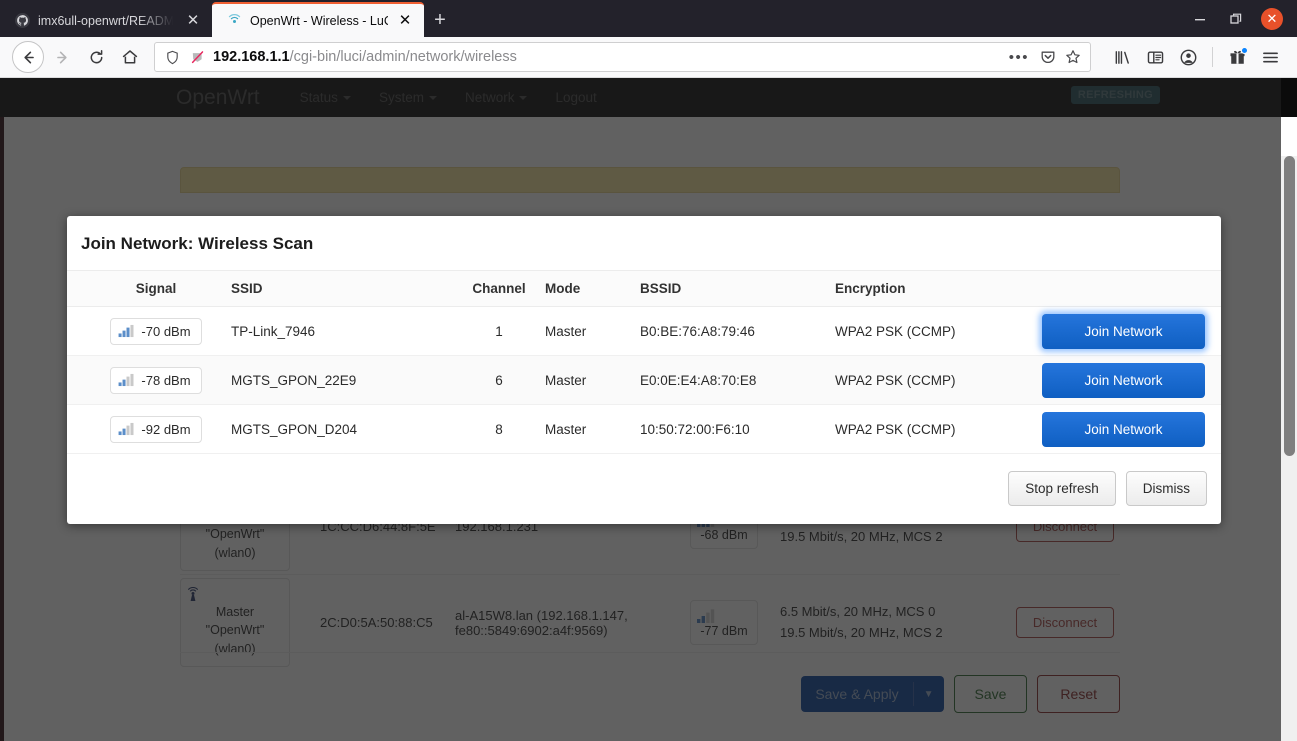 This screenshot has width=1297, height=741. I want to click on new-tab-button: +, so click(440, 20).